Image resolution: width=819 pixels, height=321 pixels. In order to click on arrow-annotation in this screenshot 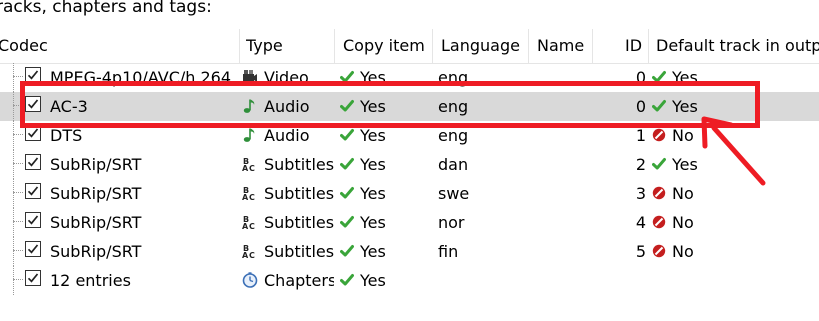, I will do `click(733, 151)`.